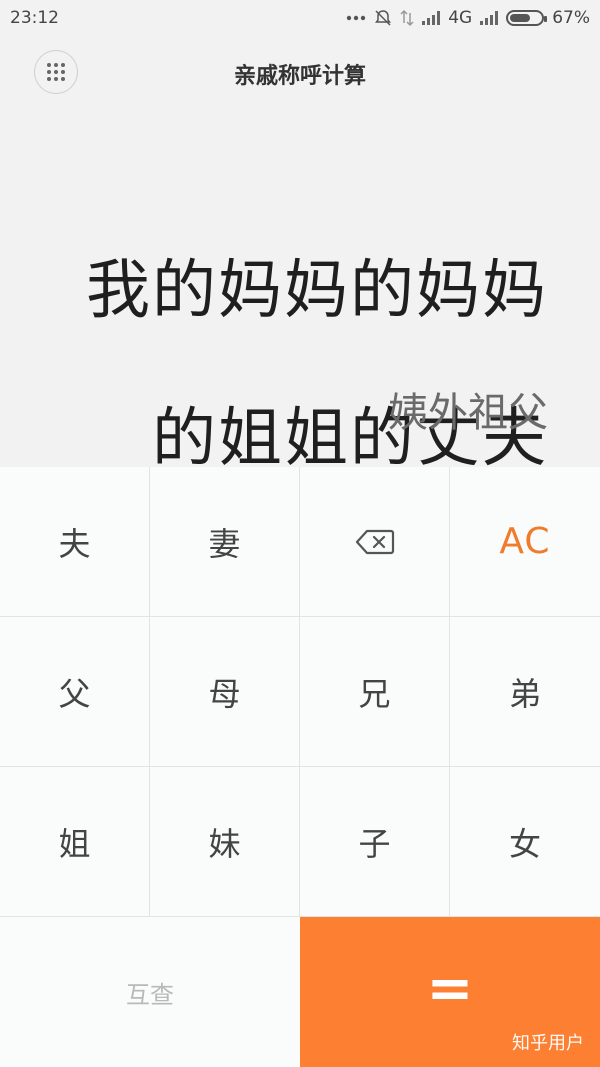 This screenshot has width=600, height=1067. I want to click on data-transfer-icon, so click(407, 18).